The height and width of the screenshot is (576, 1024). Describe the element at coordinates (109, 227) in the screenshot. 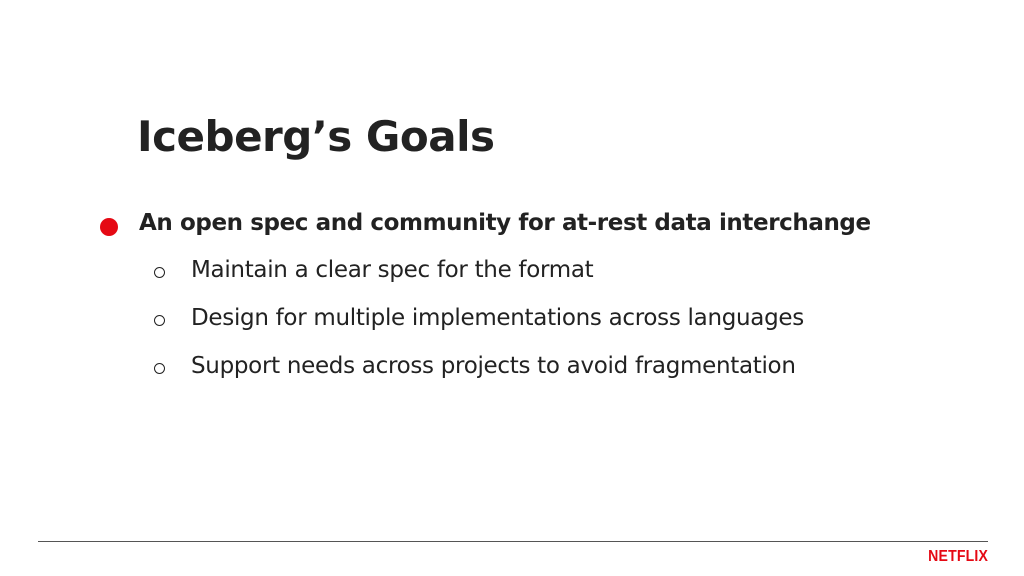

I see `filled-circle-icon` at that location.